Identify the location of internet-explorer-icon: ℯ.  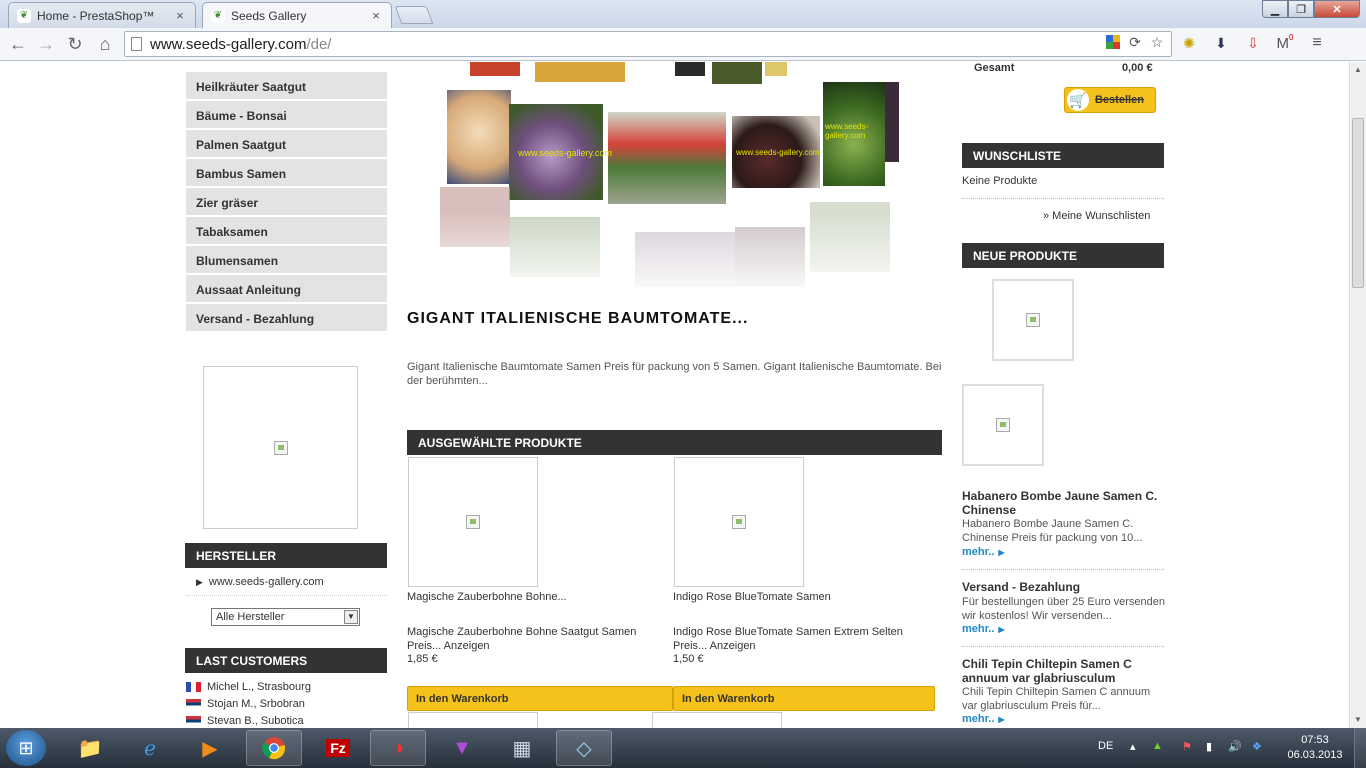
(150, 748).